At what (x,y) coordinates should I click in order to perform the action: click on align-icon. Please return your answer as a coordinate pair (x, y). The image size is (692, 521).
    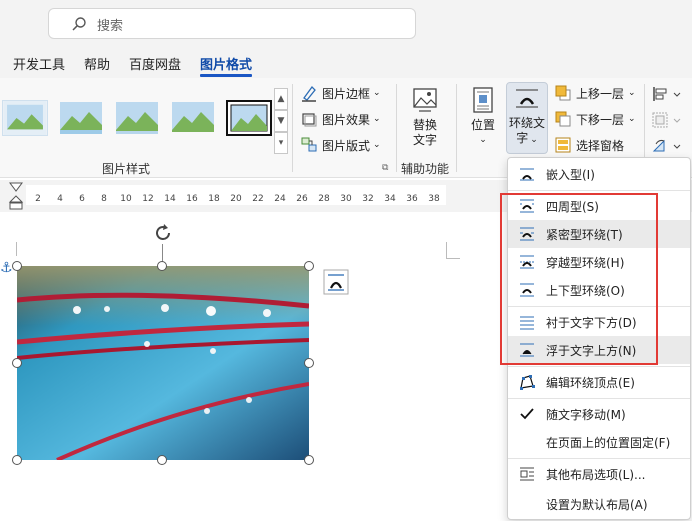
    Looking at the image, I should click on (668, 94).